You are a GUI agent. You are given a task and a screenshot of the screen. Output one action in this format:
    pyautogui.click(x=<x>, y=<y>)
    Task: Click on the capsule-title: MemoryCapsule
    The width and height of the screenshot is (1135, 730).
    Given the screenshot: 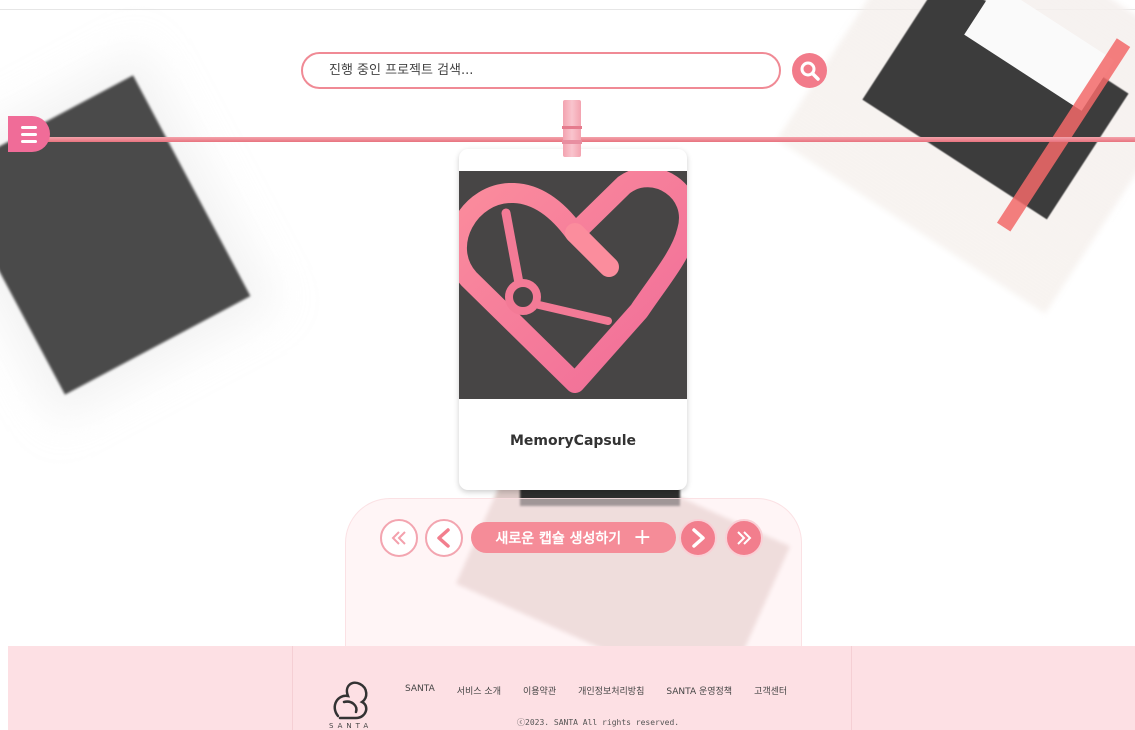 What is the action you would take?
    pyautogui.click(x=573, y=441)
    